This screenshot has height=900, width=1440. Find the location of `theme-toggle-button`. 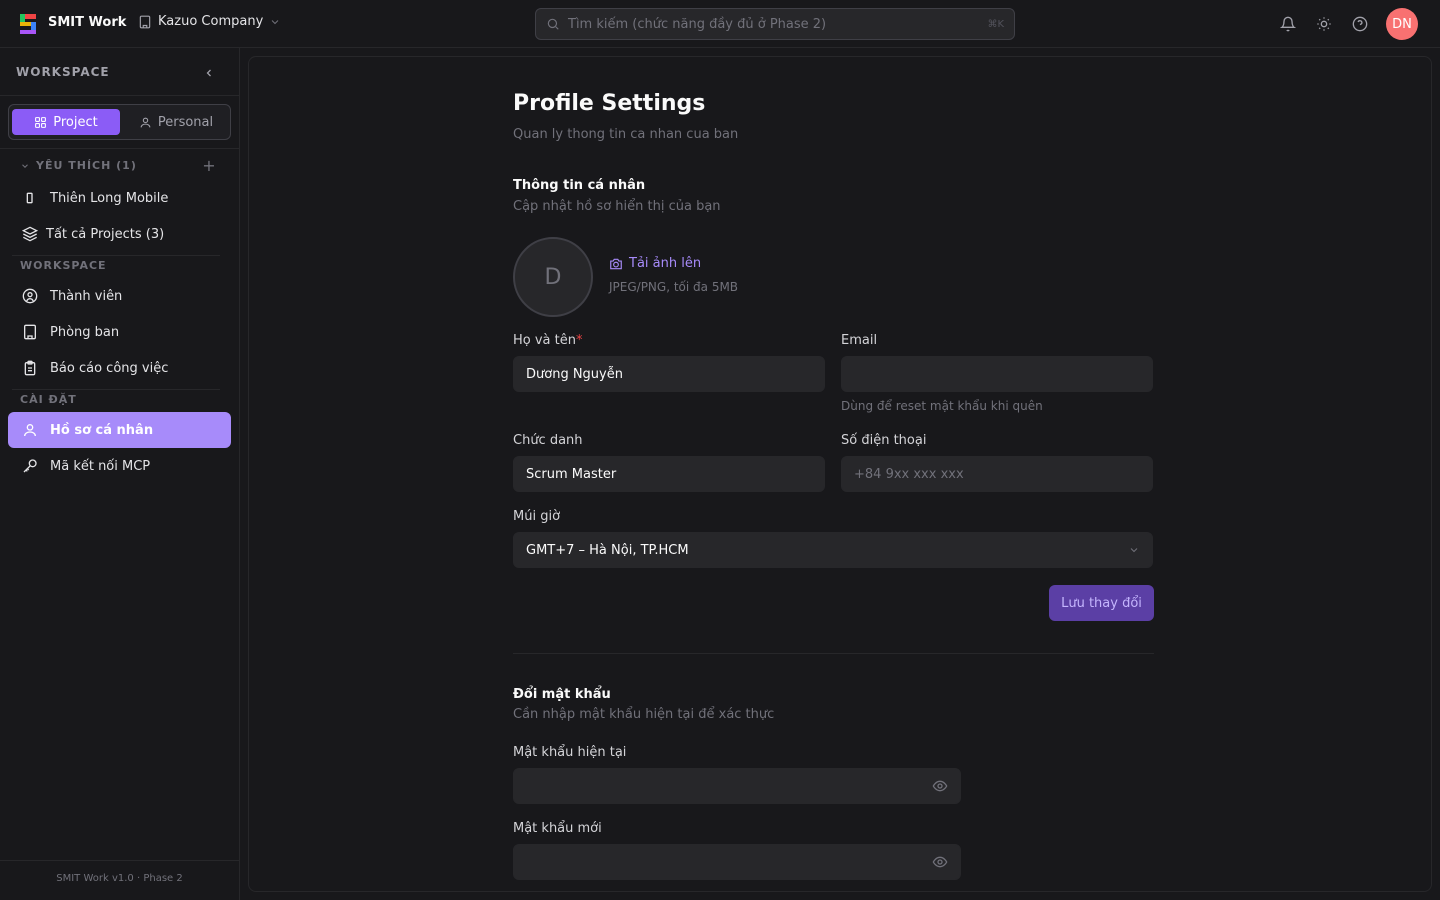

theme-toggle-button is located at coordinates (1324, 24).